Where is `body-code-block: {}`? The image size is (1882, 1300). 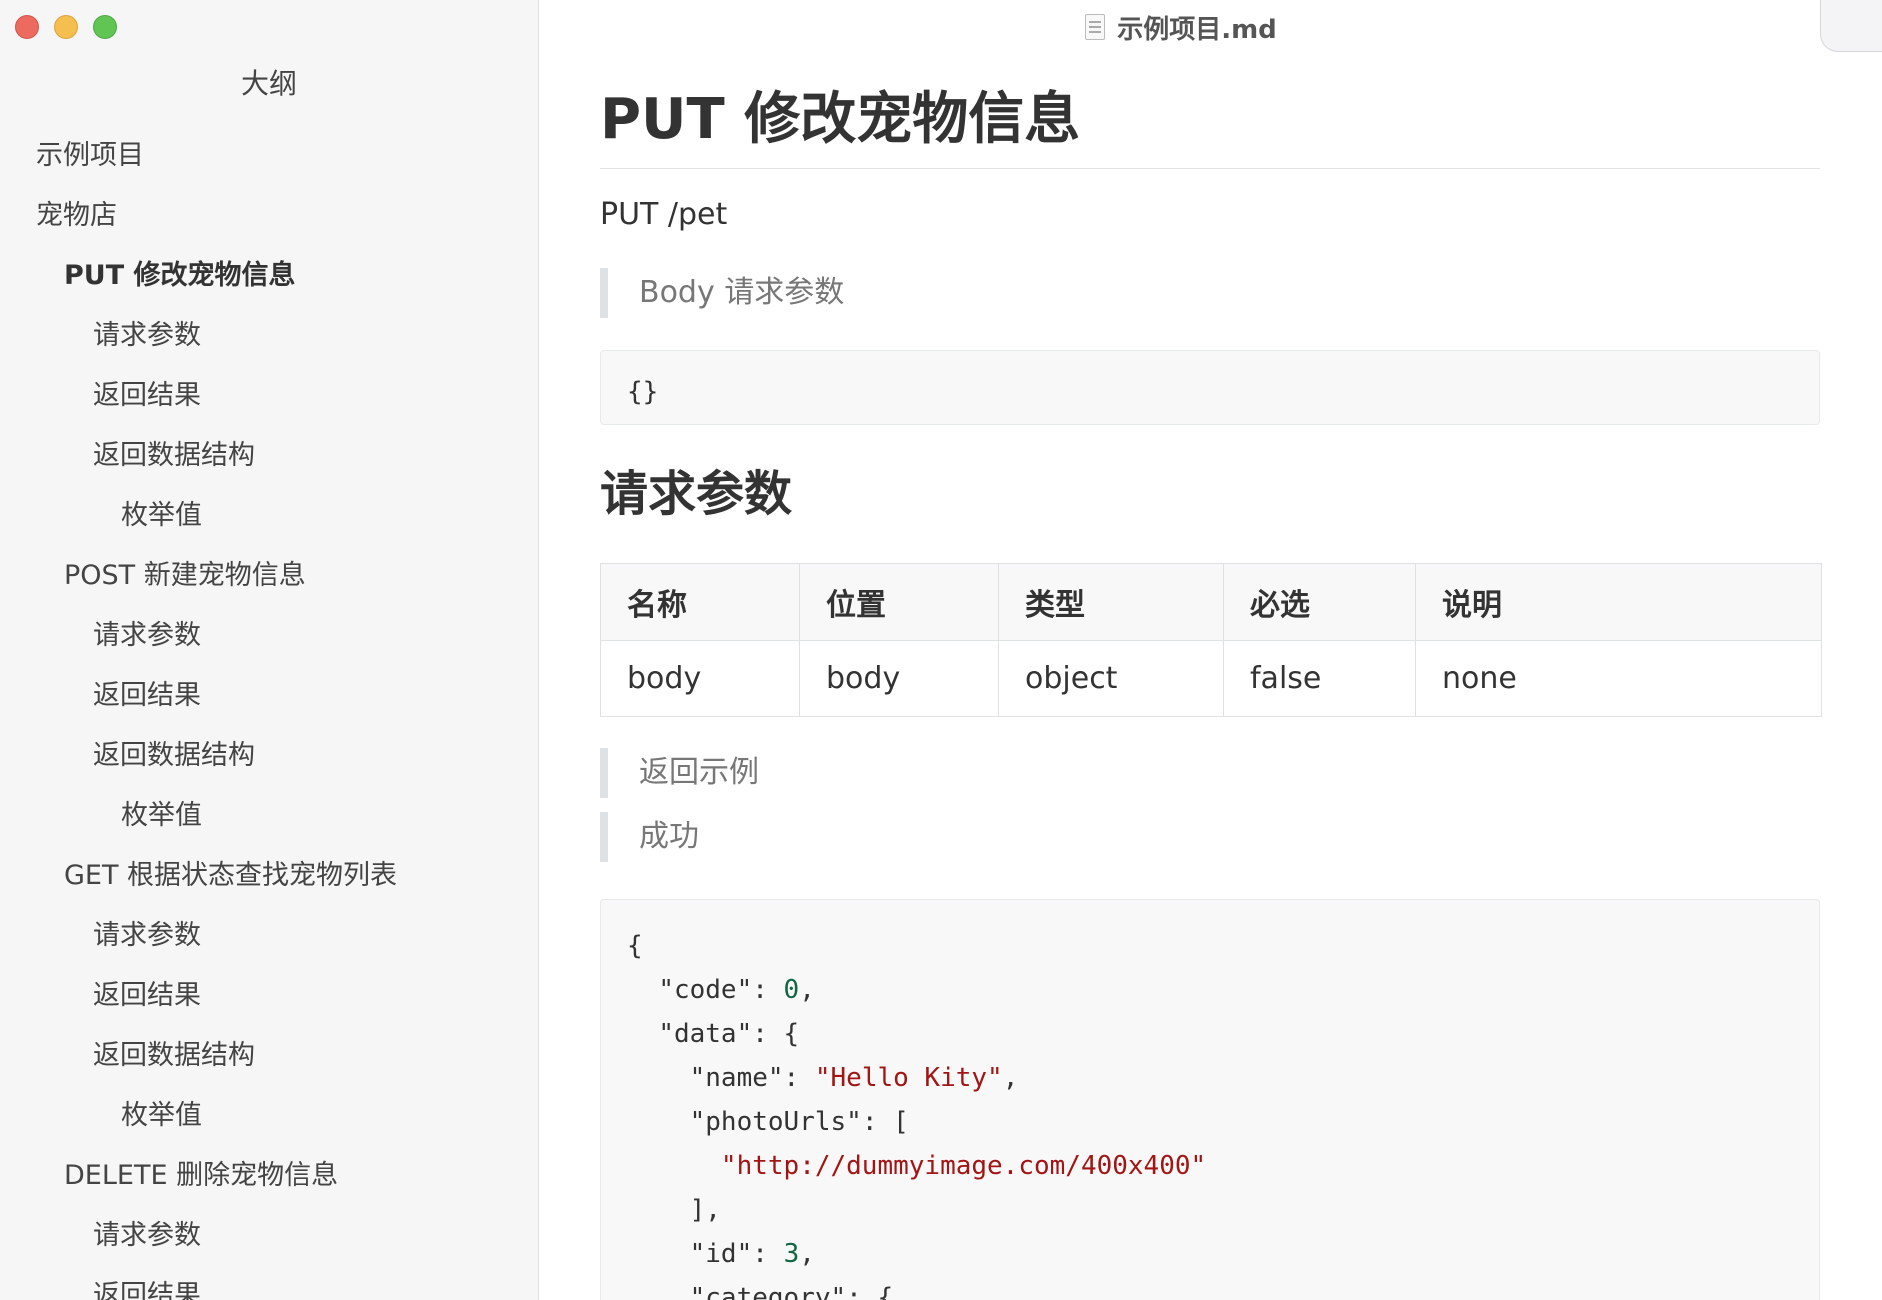 body-code-block: {} is located at coordinates (1210, 387).